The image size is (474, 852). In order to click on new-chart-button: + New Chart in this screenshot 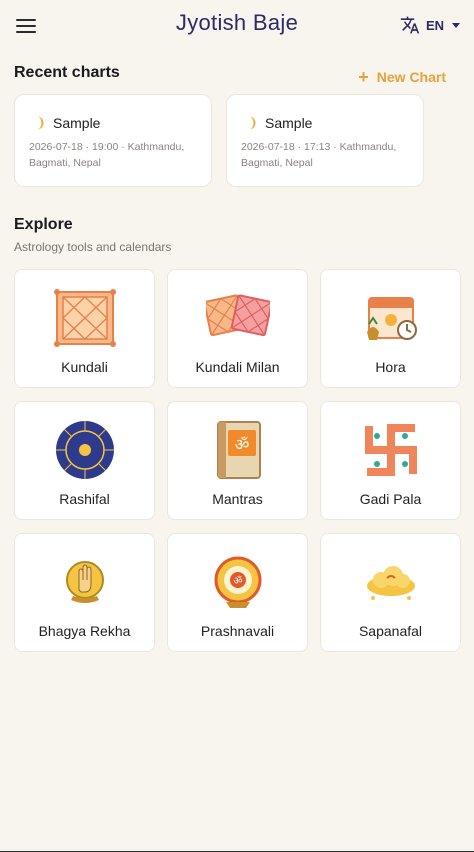, I will do `click(402, 77)`.